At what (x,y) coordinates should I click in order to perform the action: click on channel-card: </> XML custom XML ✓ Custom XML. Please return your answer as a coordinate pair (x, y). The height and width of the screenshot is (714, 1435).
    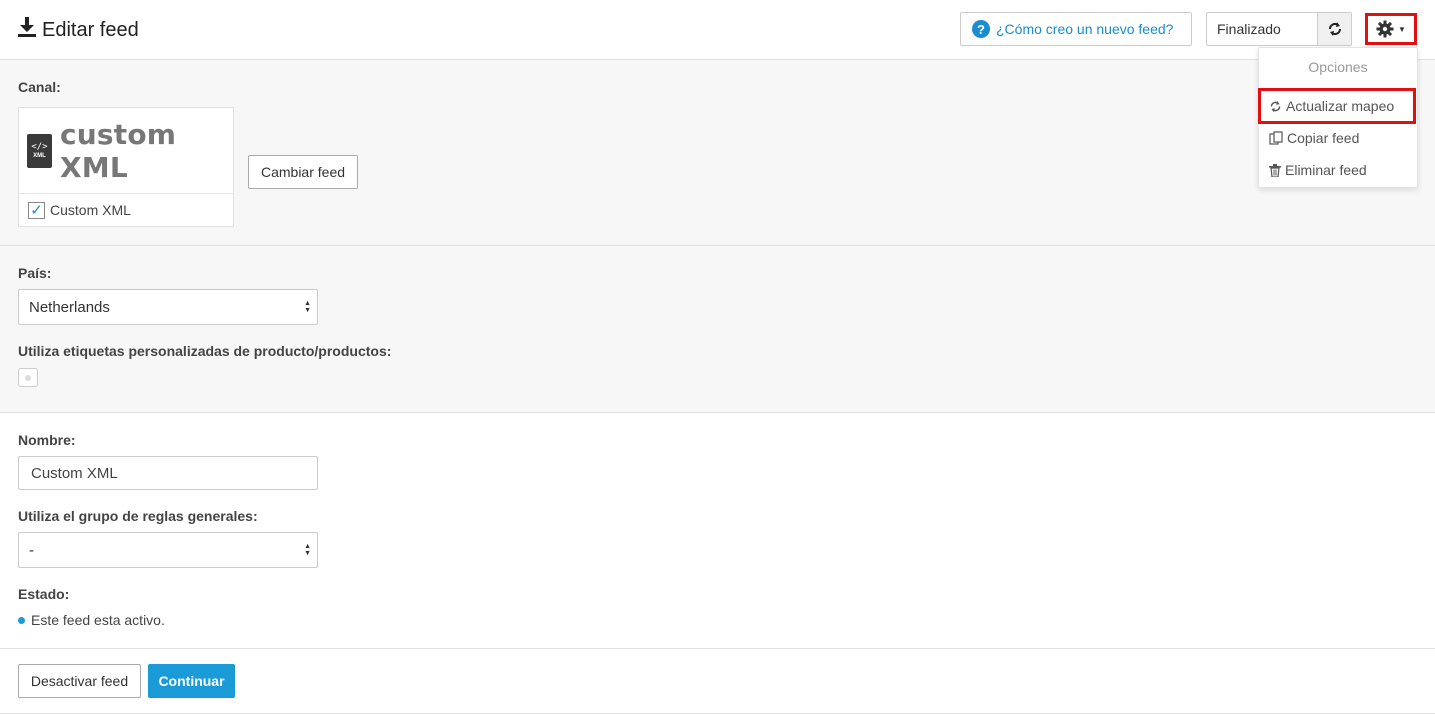
    Looking at the image, I should click on (126, 167).